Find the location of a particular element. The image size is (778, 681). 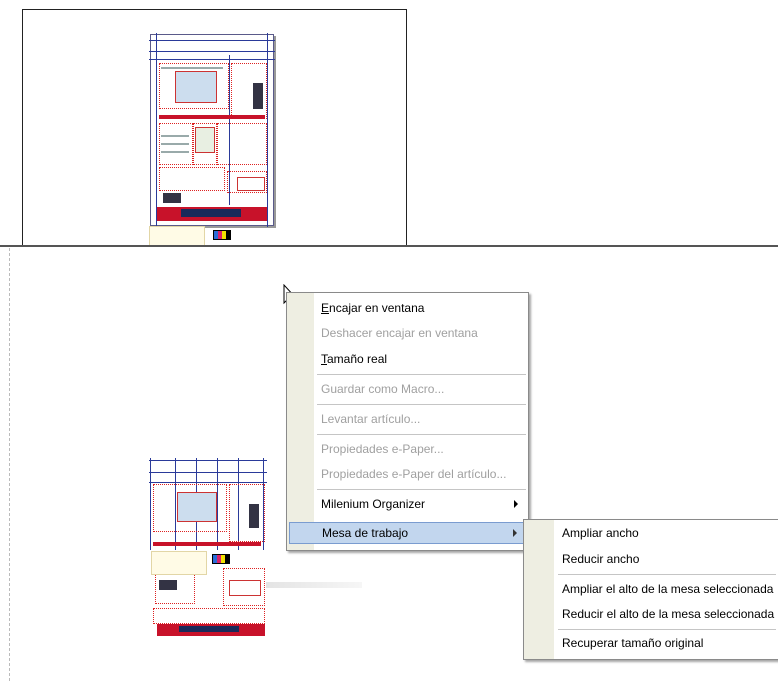

menu-item-recuperar-tamano: Recuperar tamaño original is located at coordinates (651, 643).